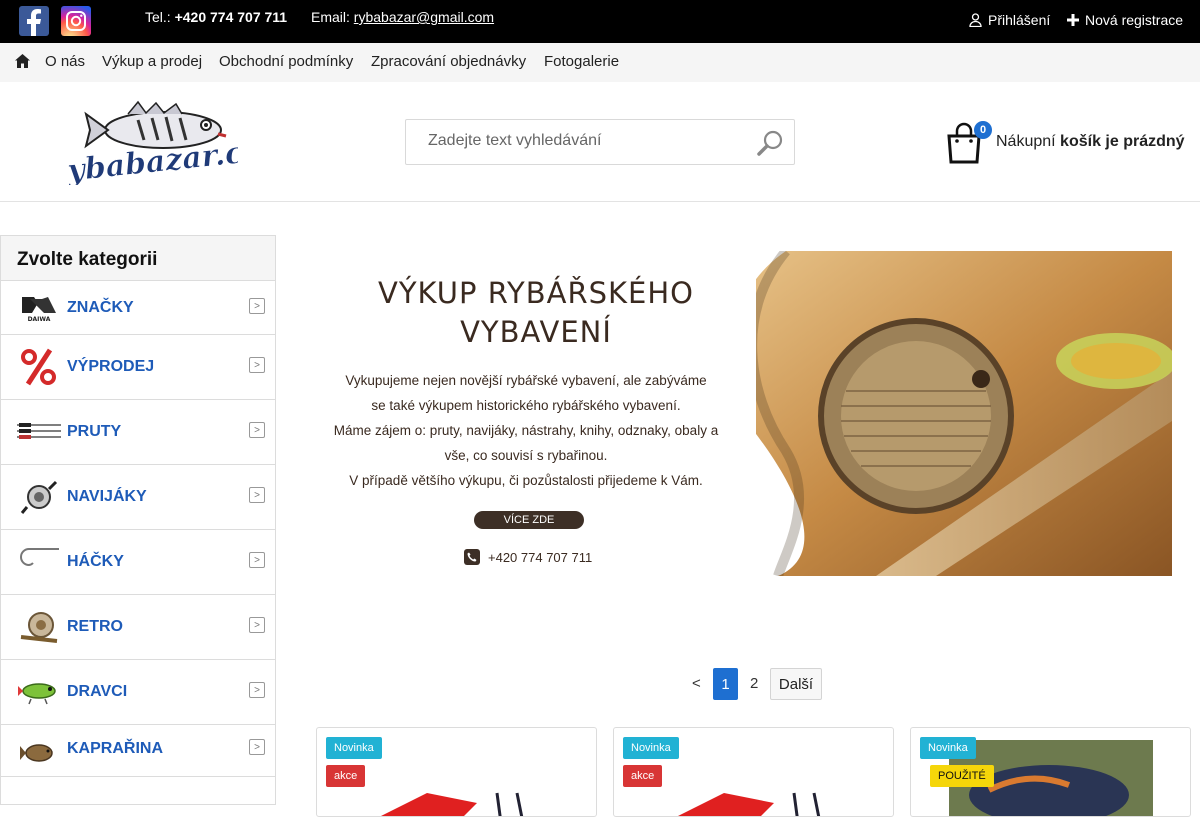 This screenshot has width=1200, height=817. Describe the element at coordinates (588, 141) in the screenshot. I see `search-input` at that location.